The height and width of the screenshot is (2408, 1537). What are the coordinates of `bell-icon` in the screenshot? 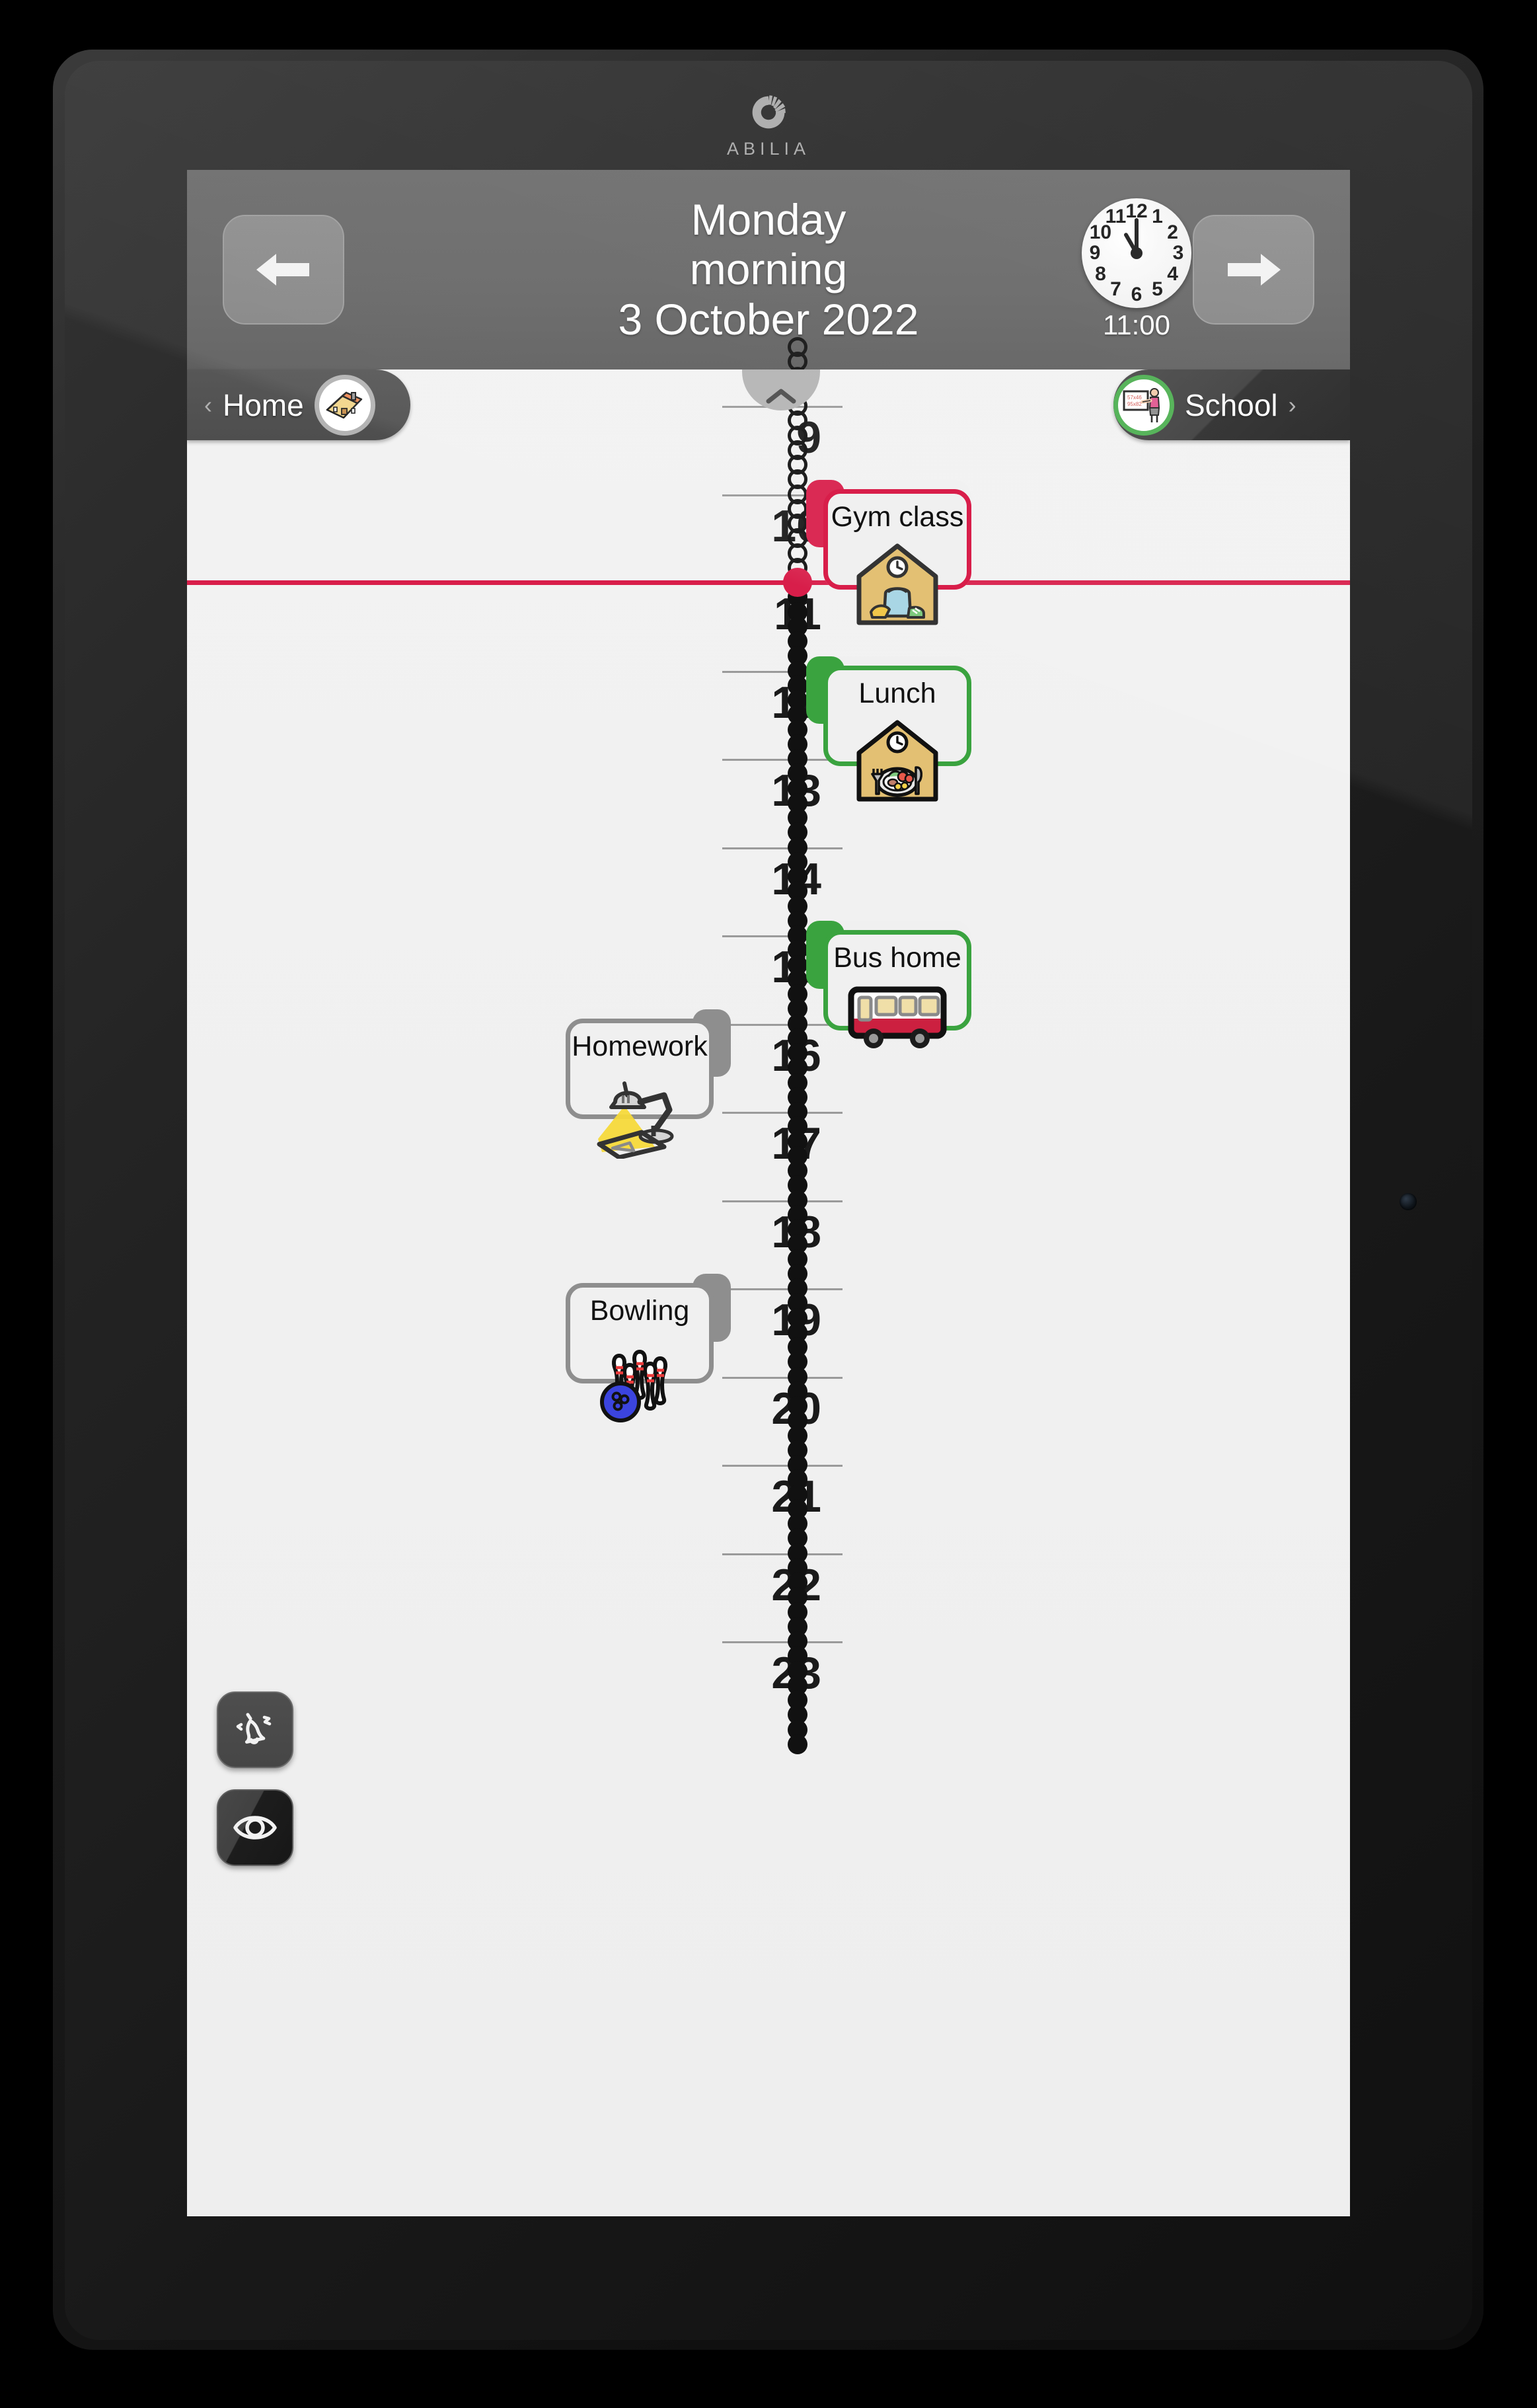 It's located at (254, 1728).